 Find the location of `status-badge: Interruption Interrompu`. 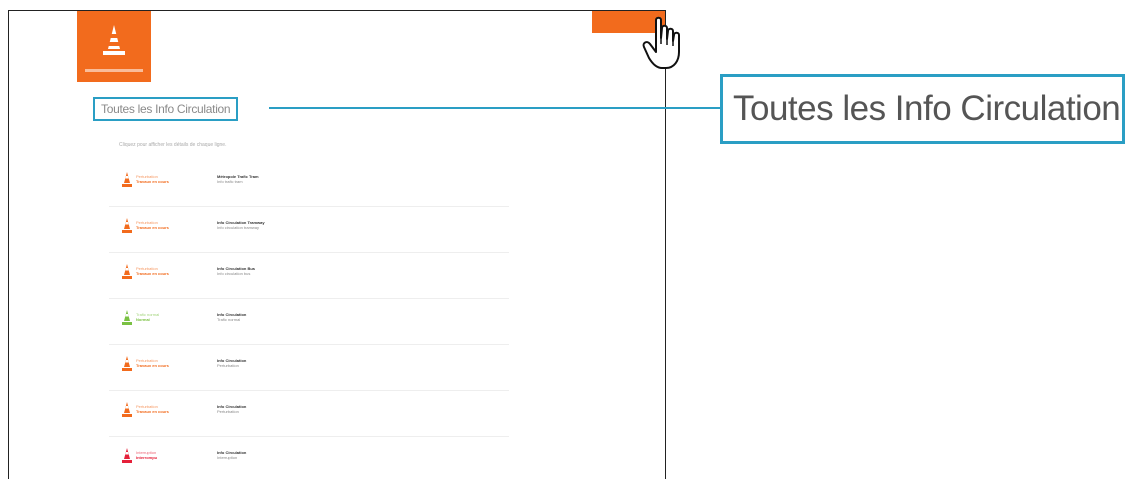

status-badge: Interruption Interrompu is located at coordinates (146, 455).